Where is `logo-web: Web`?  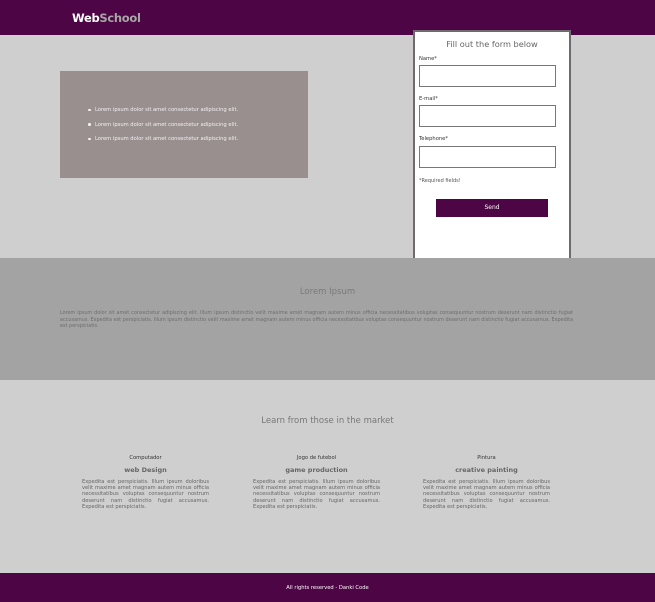 logo-web: Web is located at coordinates (86, 18).